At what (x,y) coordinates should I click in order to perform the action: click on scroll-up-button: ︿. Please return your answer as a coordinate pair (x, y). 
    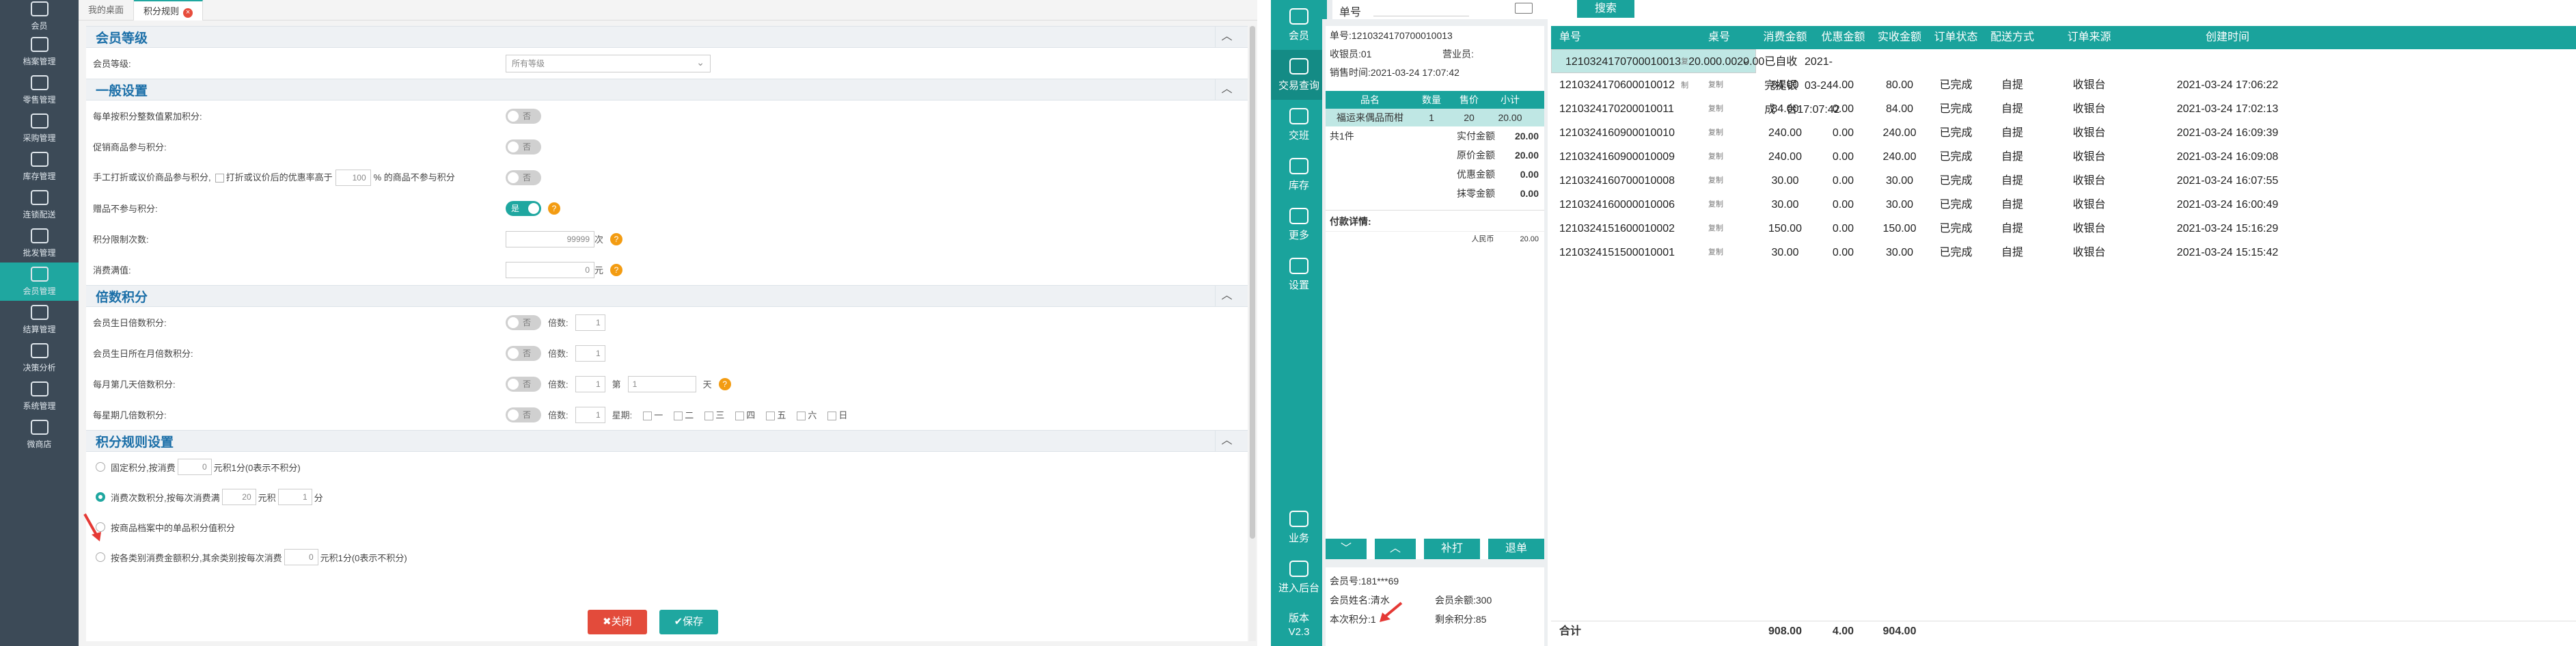
    Looking at the image, I should click on (1395, 549).